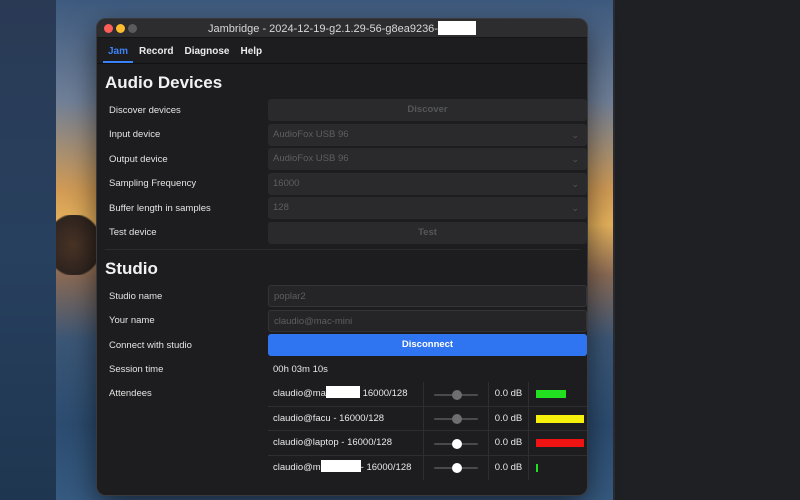 The width and height of the screenshot is (800, 500). Describe the element at coordinates (614, 250) in the screenshot. I see `window-edge` at that location.